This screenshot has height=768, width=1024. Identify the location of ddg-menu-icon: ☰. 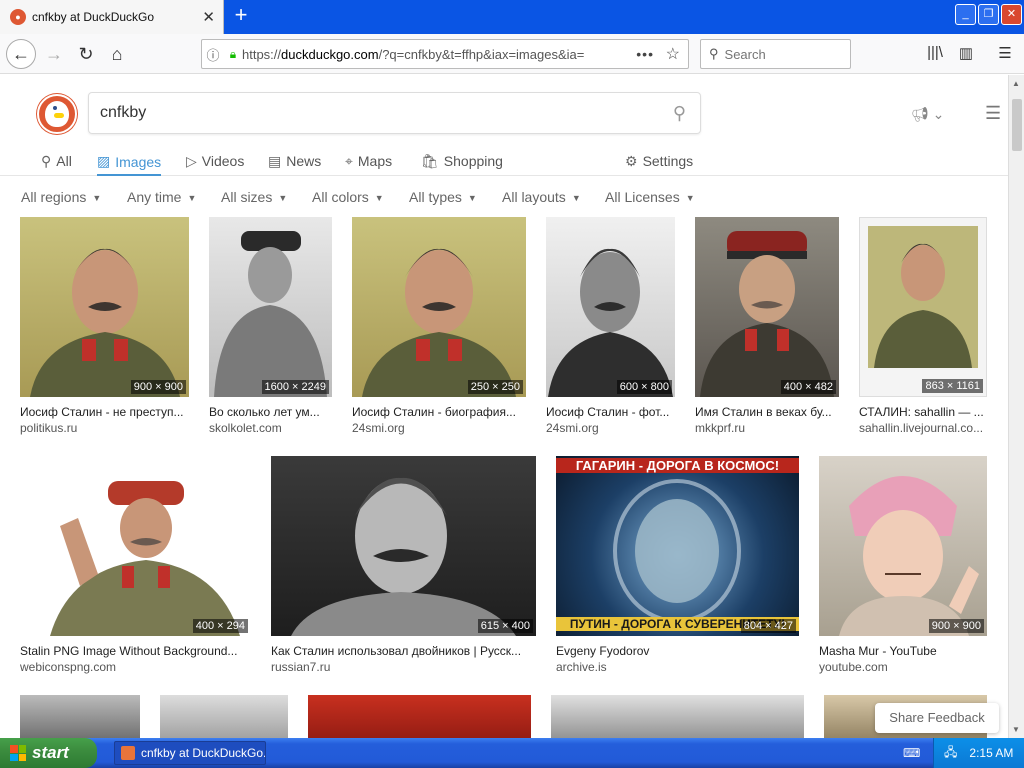
(993, 113).